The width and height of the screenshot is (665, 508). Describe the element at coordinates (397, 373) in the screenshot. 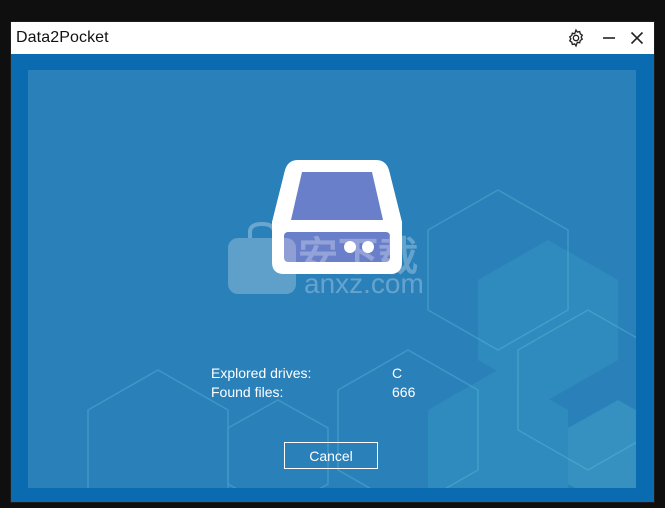

I see `explored-drives-value: C` at that location.